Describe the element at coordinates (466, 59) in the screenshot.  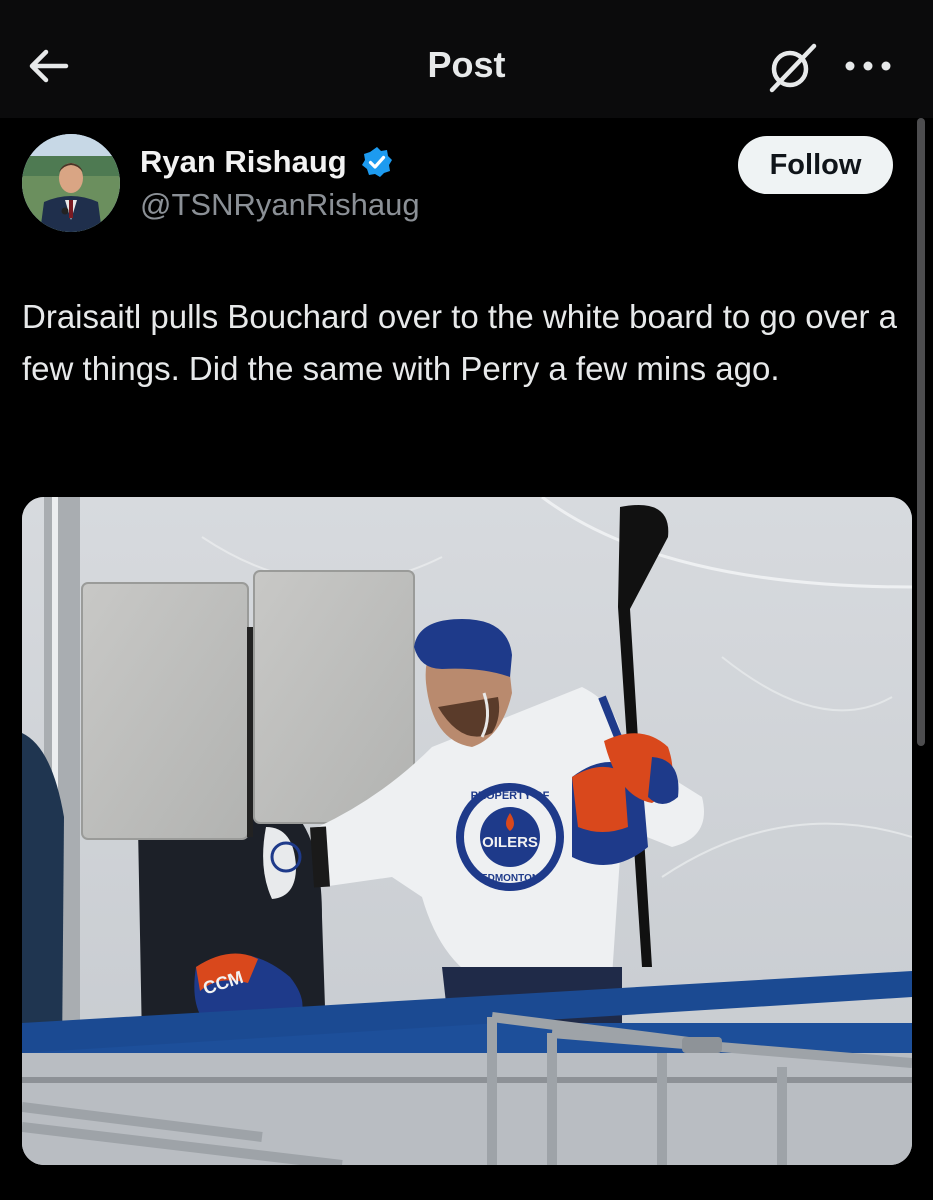
I see `top-navigation-bar: Post` at that location.